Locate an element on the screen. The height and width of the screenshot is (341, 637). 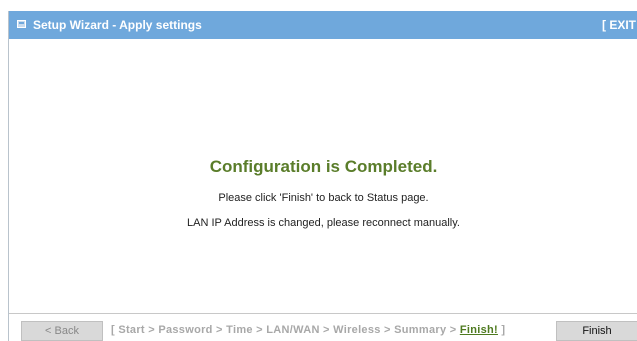
wizard-titlebar: Setup Wizard - Apply settings [ EXIT is located at coordinates (323, 25).